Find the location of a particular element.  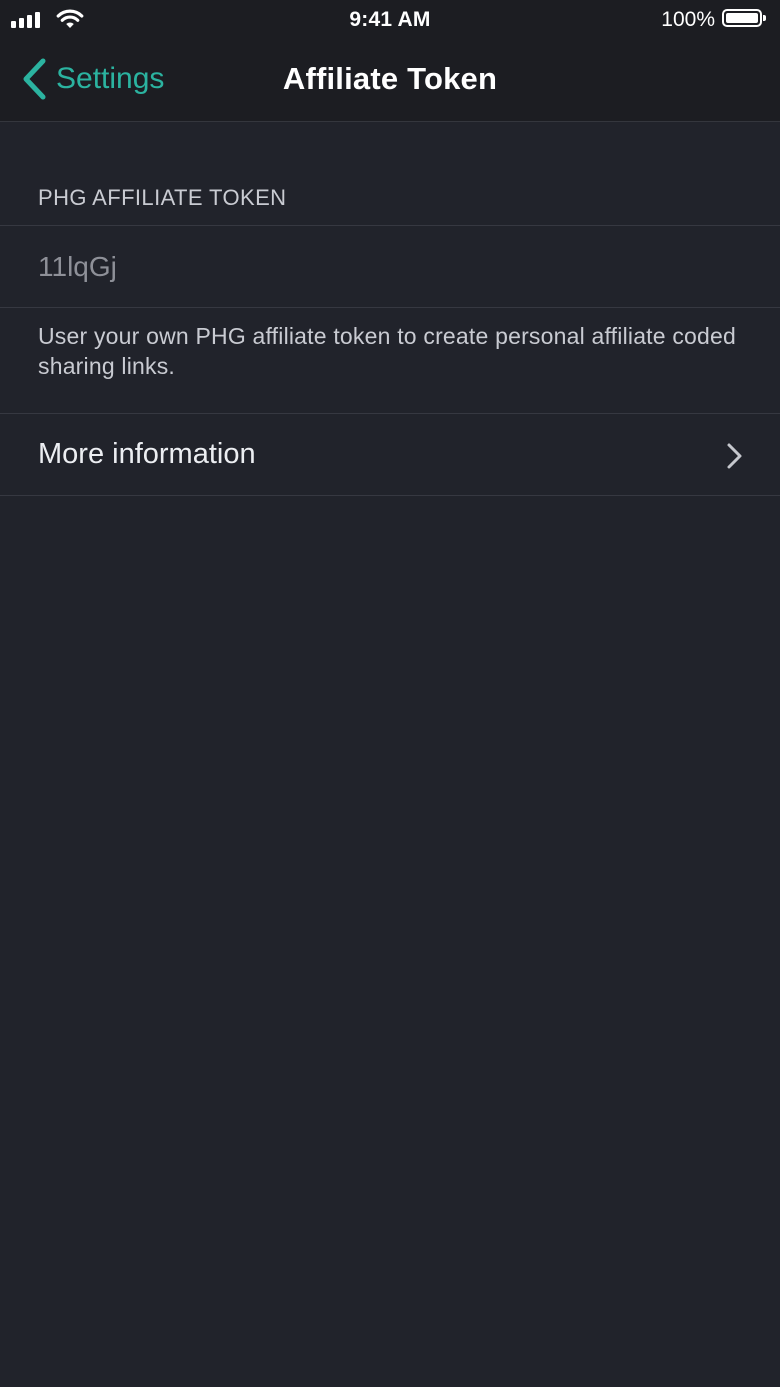

affiliate-token-input is located at coordinates (388, 267).